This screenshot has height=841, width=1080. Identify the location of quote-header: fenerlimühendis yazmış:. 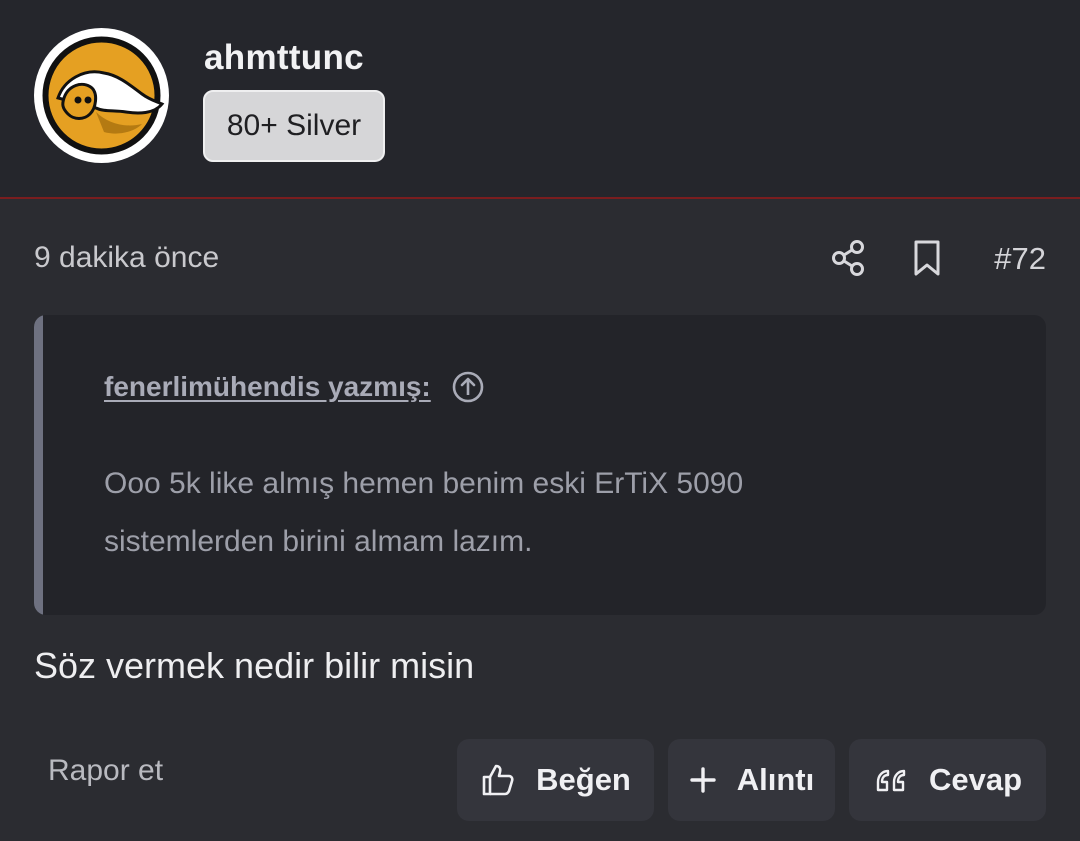
(294, 387).